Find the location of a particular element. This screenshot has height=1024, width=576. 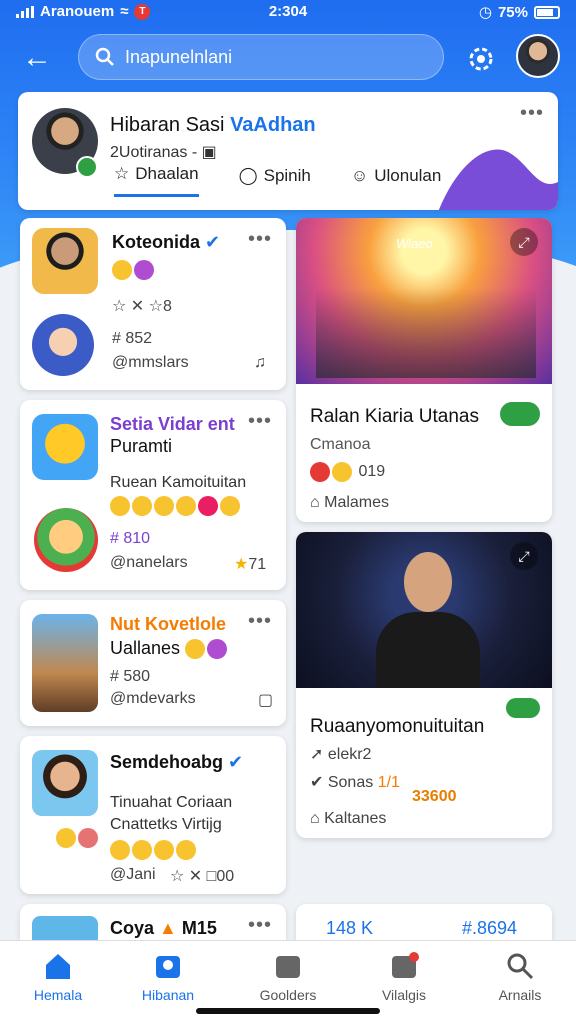

nav-home: Hemala is located at coordinates (58, 977).